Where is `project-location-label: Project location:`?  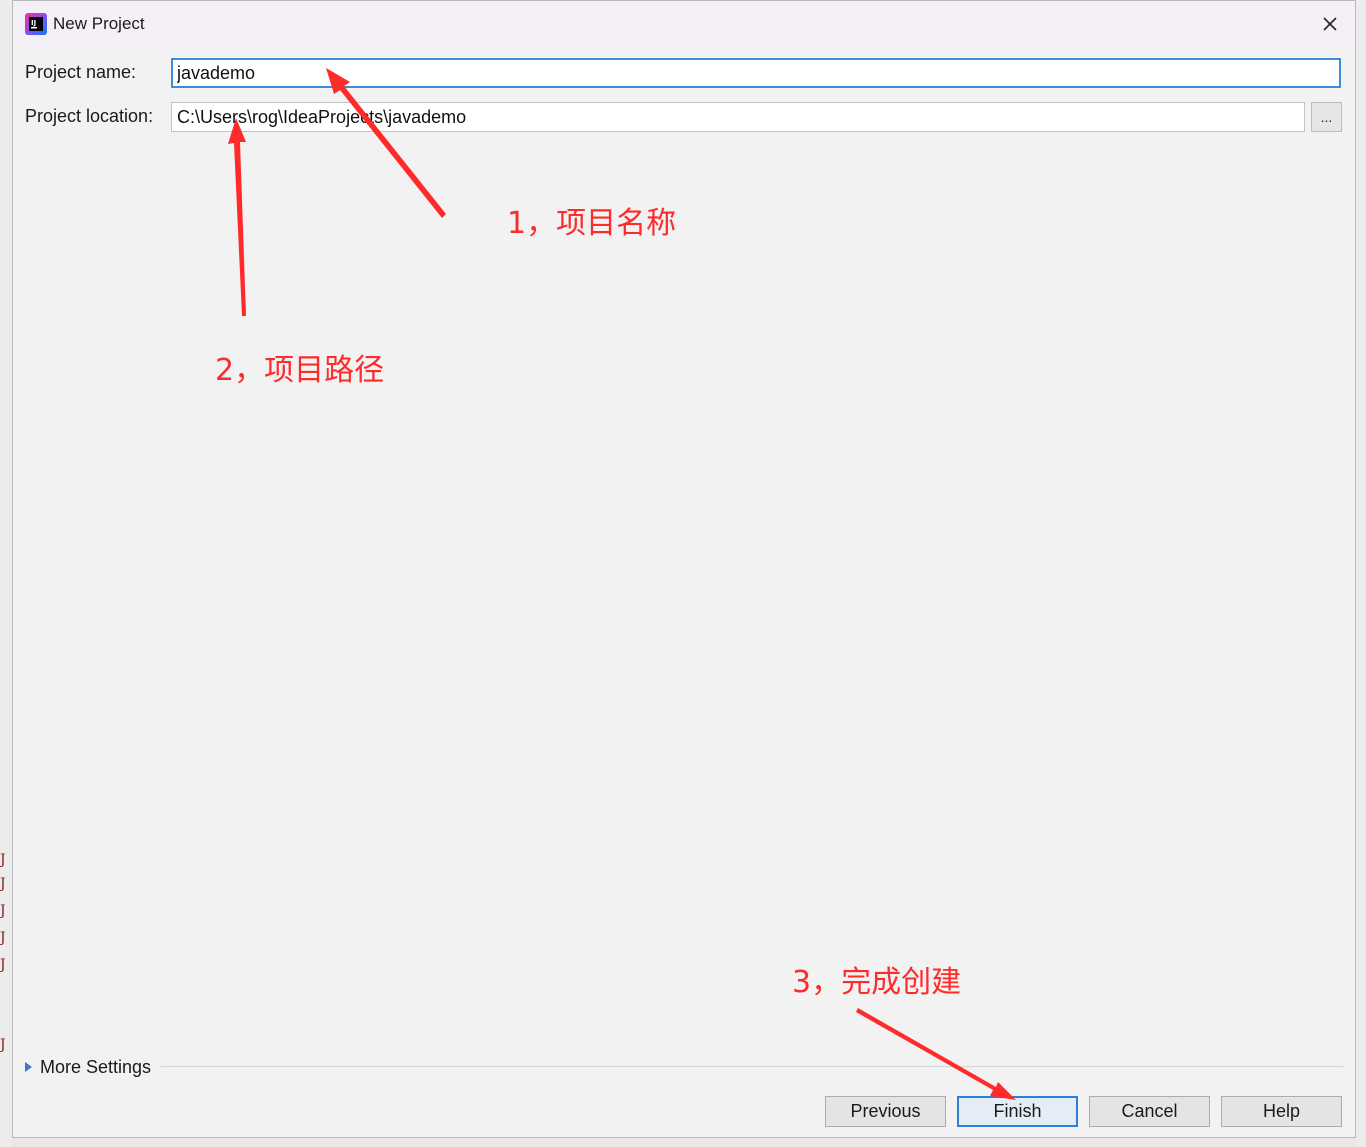 project-location-label: Project location: is located at coordinates (89, 116).